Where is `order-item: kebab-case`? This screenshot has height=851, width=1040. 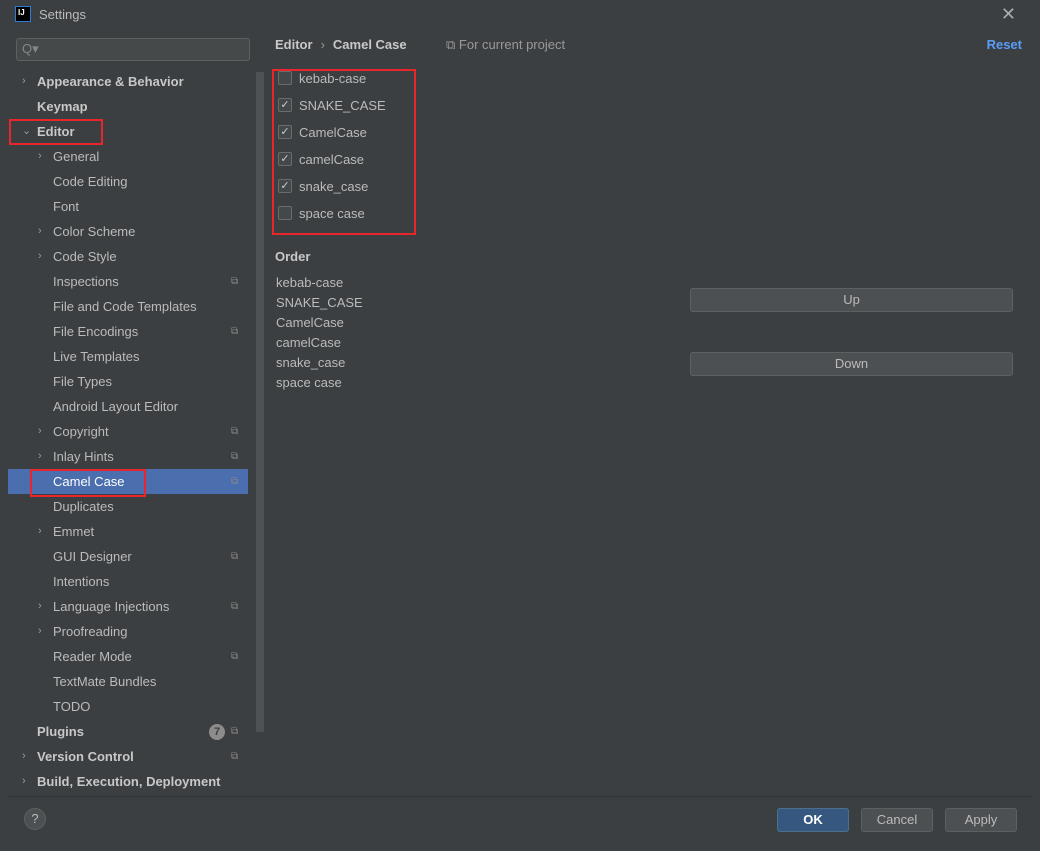
order-item: kebab-case is located at coordinates (309, 282).